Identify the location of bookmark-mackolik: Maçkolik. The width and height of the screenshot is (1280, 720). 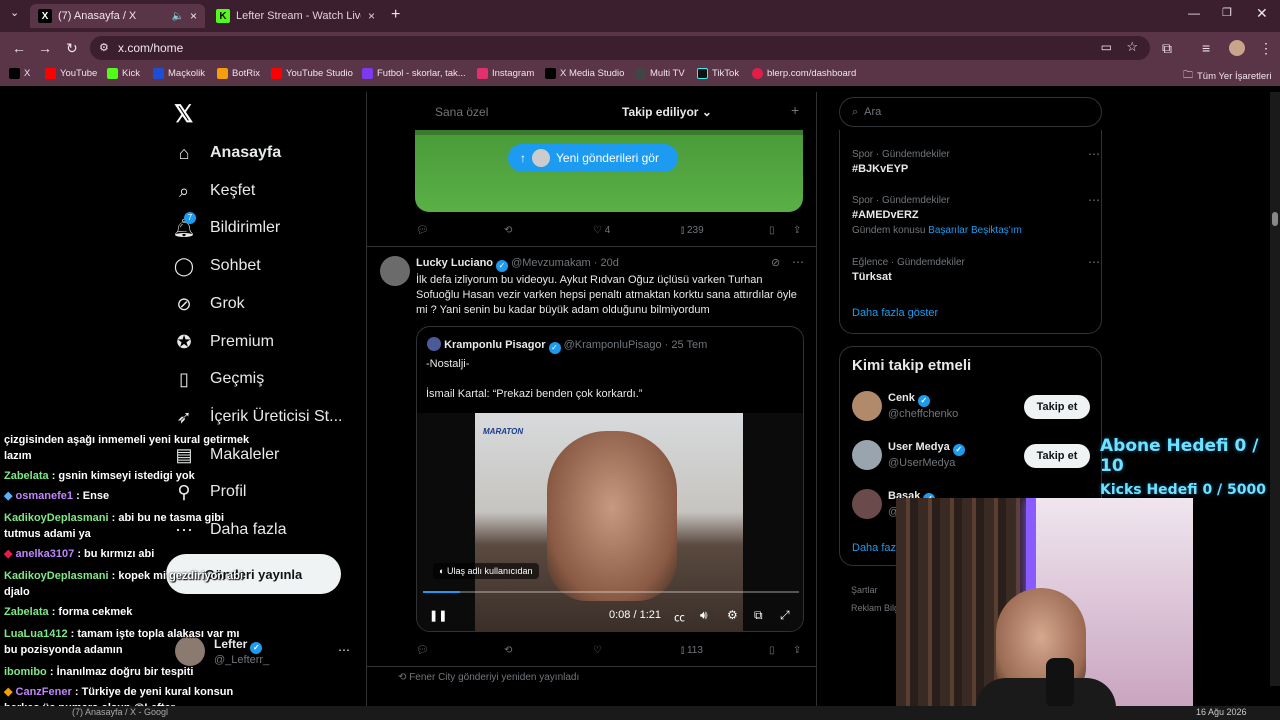
(179, 73).